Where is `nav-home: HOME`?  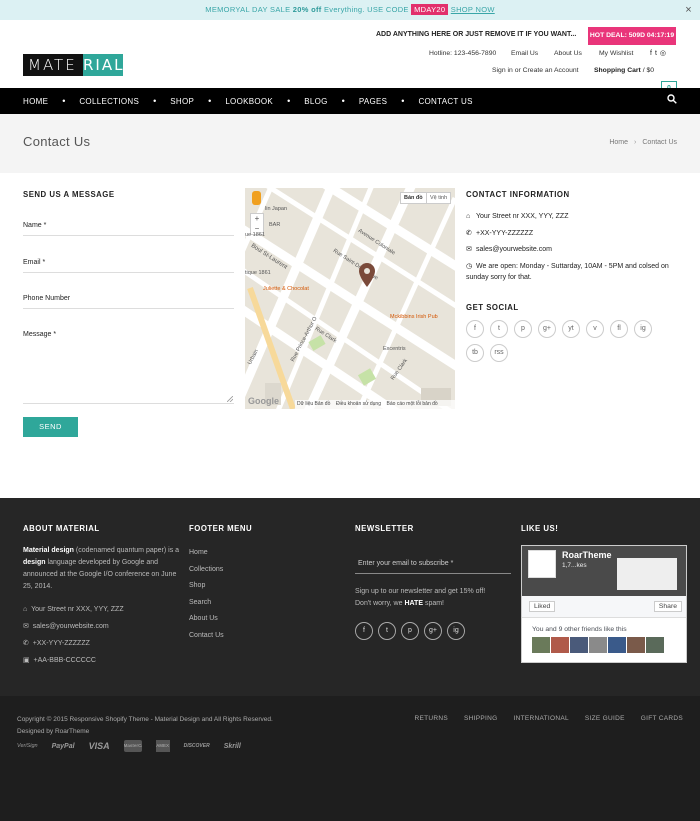 nav-home: HOME is located at coordinates (35, 101).